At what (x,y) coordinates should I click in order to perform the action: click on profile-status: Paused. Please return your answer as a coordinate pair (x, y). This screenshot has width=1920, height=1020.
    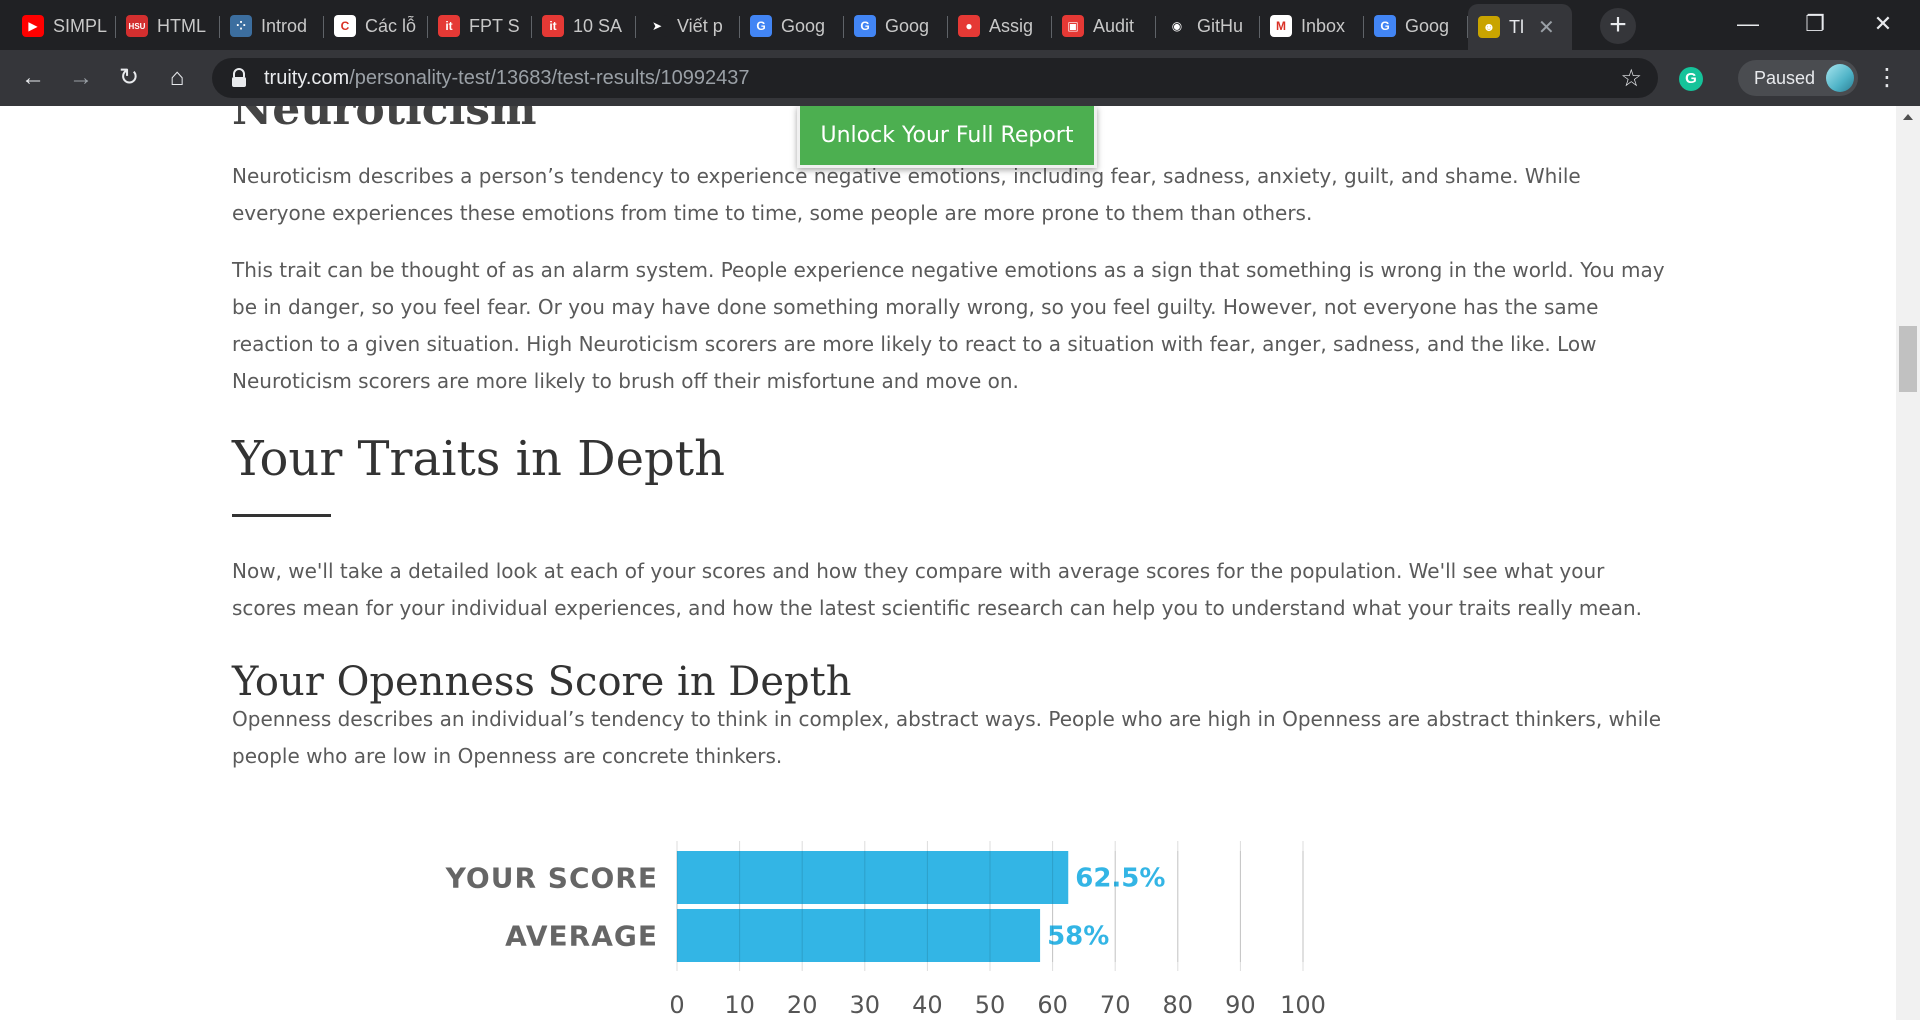
    Looking at the image, I should click on (1785, 77).